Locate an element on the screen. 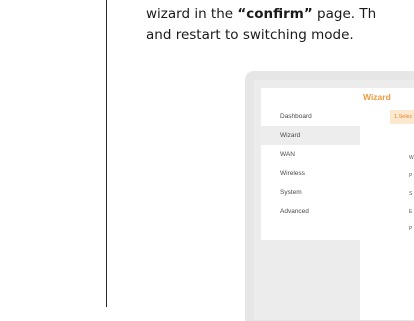 This screenshot has width=414, height=321. field-label-3: S is located at coordinates (411, 194).